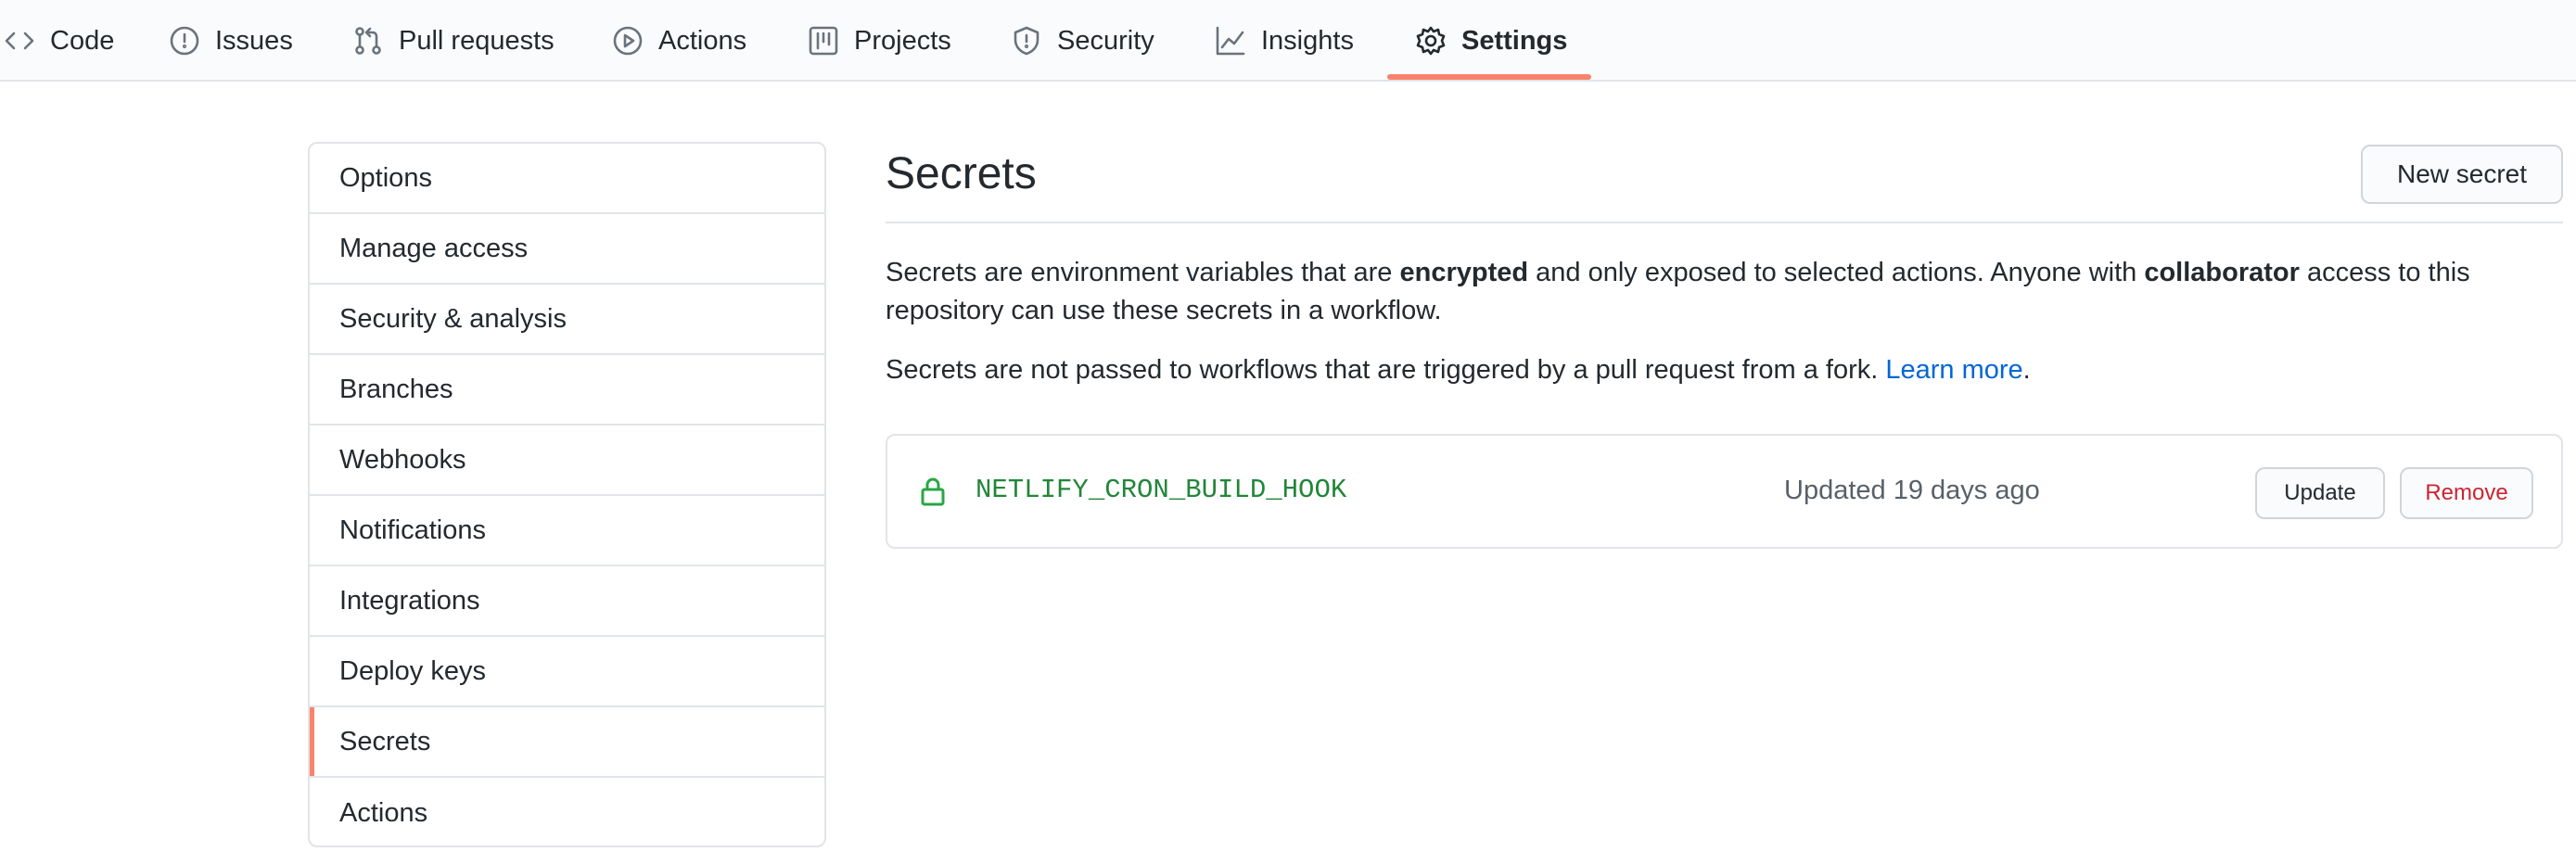 This screenshot has width=2576, height=864. Describe the element at coordinates (567, 249) in the screenshot. I see `sidebar-item-manage-access: Manage access` at that location.